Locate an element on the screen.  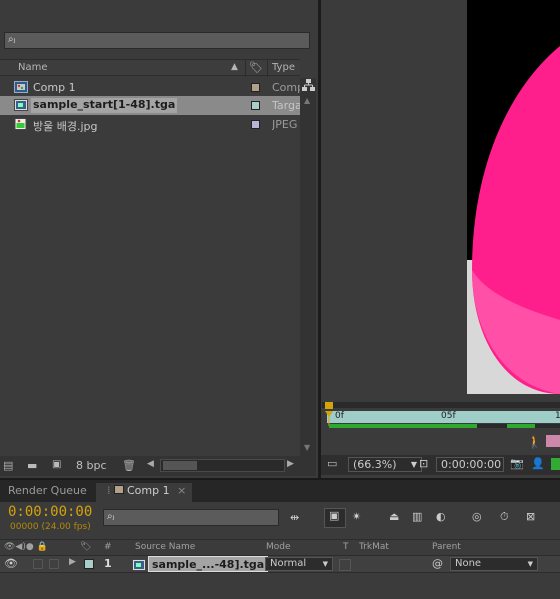
drag-grip-icon: ⁞ is located at coordinates (109, 490).